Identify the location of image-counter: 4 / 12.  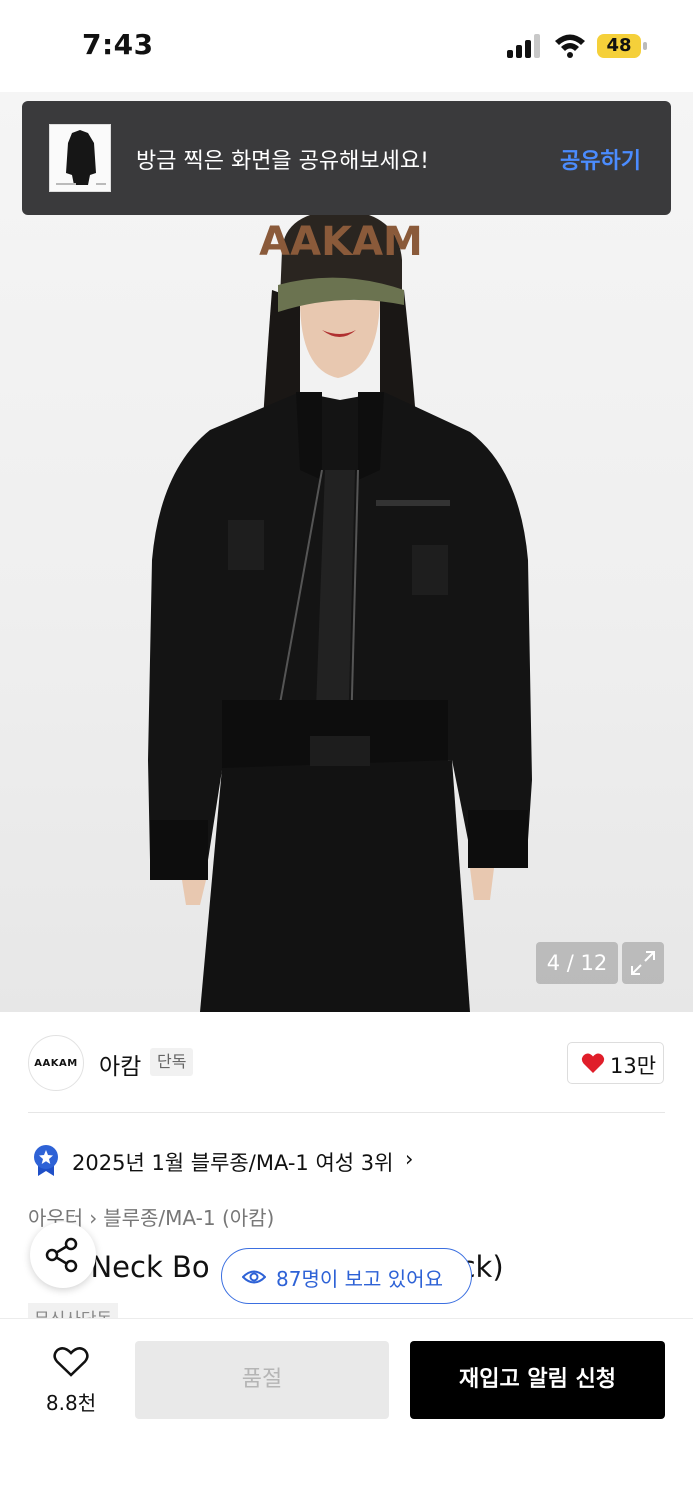
(577, 963).